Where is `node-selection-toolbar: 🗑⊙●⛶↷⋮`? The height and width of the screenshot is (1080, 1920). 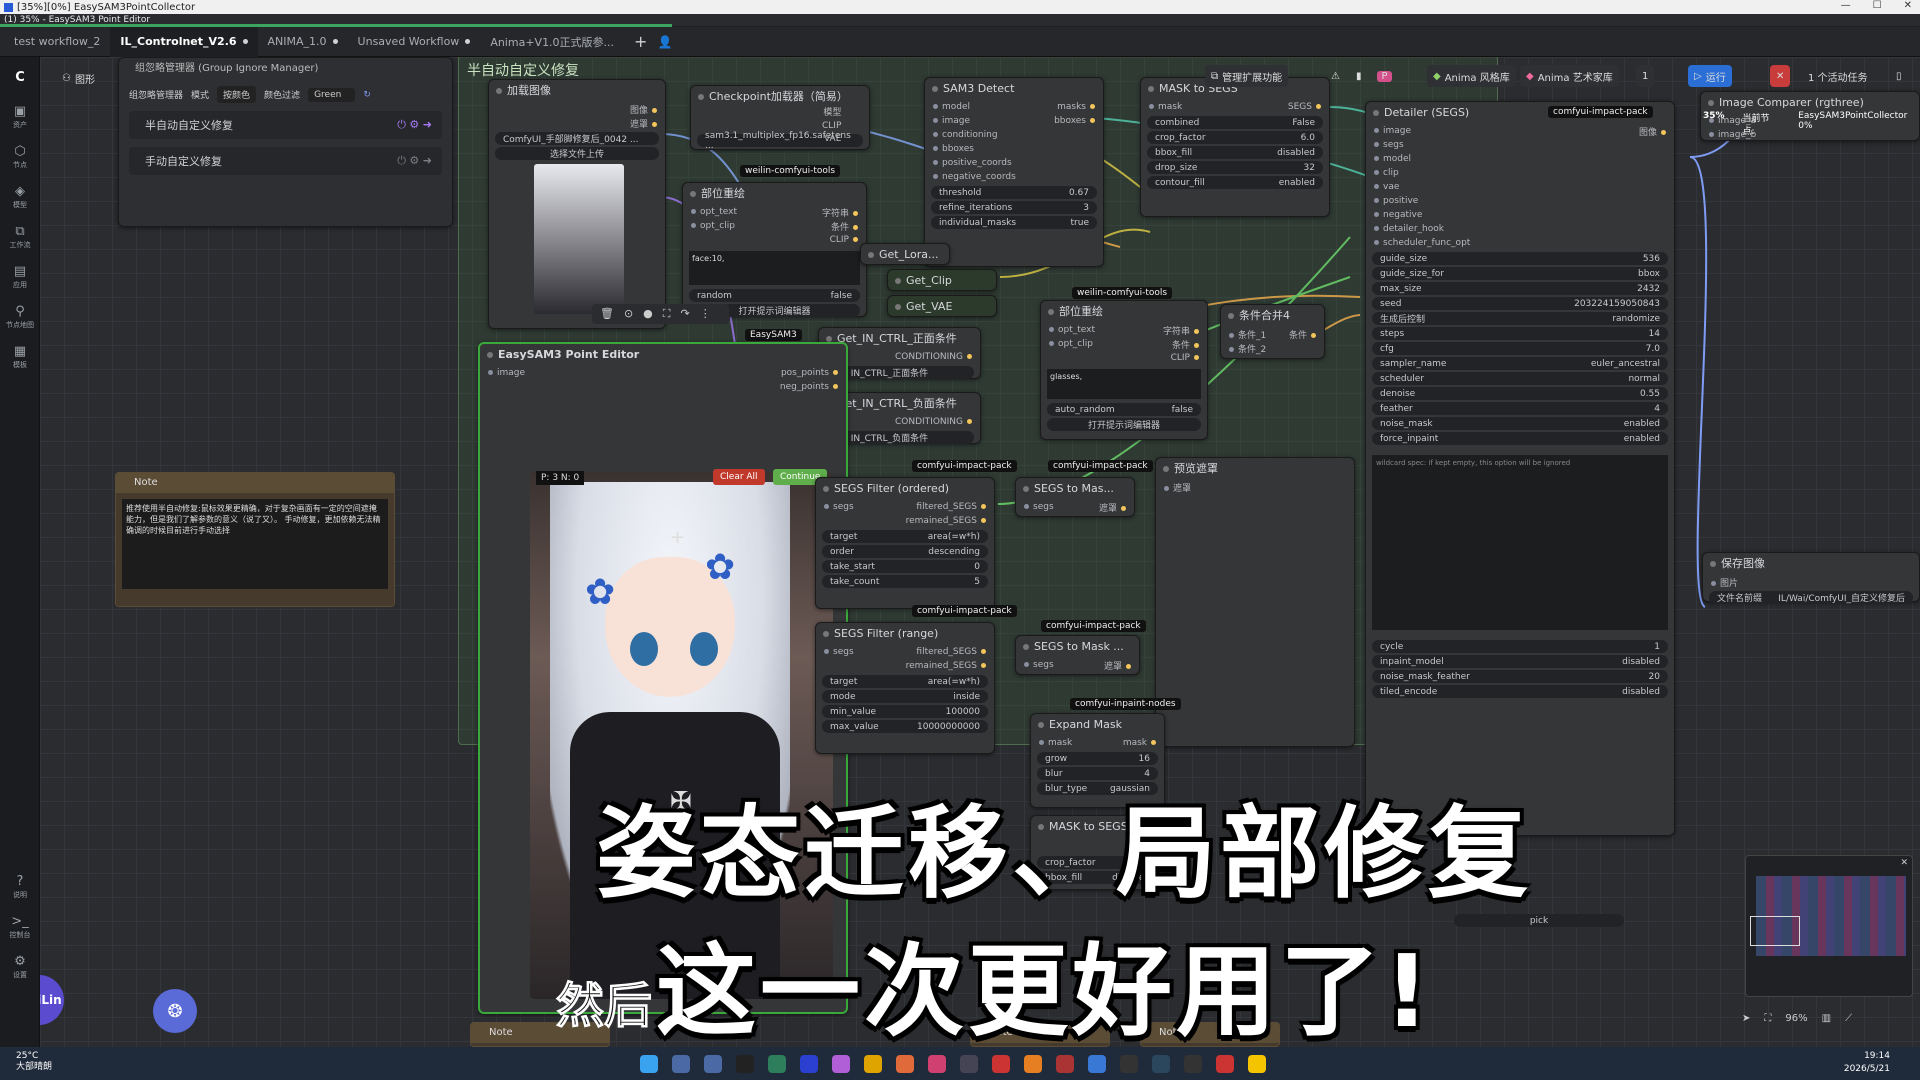
node-selection-toolbar: 🗑⊙●⛶↷⋮ is located at coordinates (660, 314).